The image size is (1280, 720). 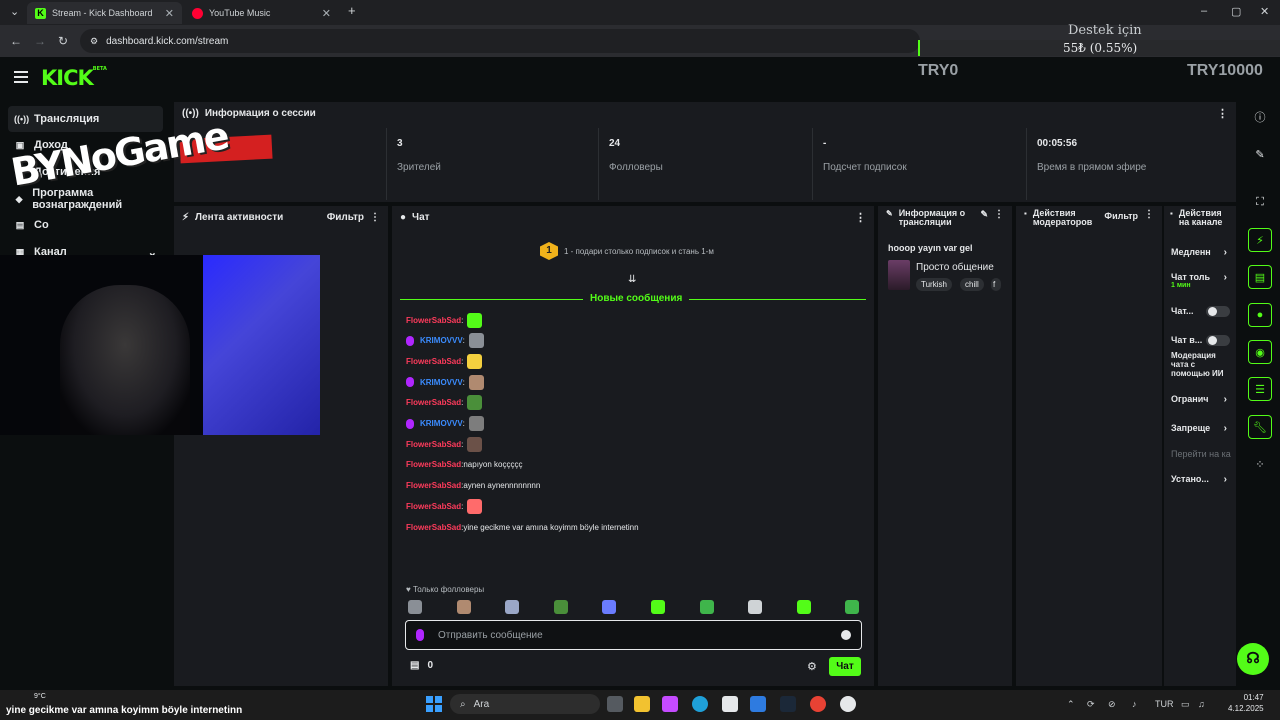 What do you see at coordinates (1071, 704) in the screenshot?
I see `tray-chevron-icon: ⌃` at bounding box center [1071, 704].